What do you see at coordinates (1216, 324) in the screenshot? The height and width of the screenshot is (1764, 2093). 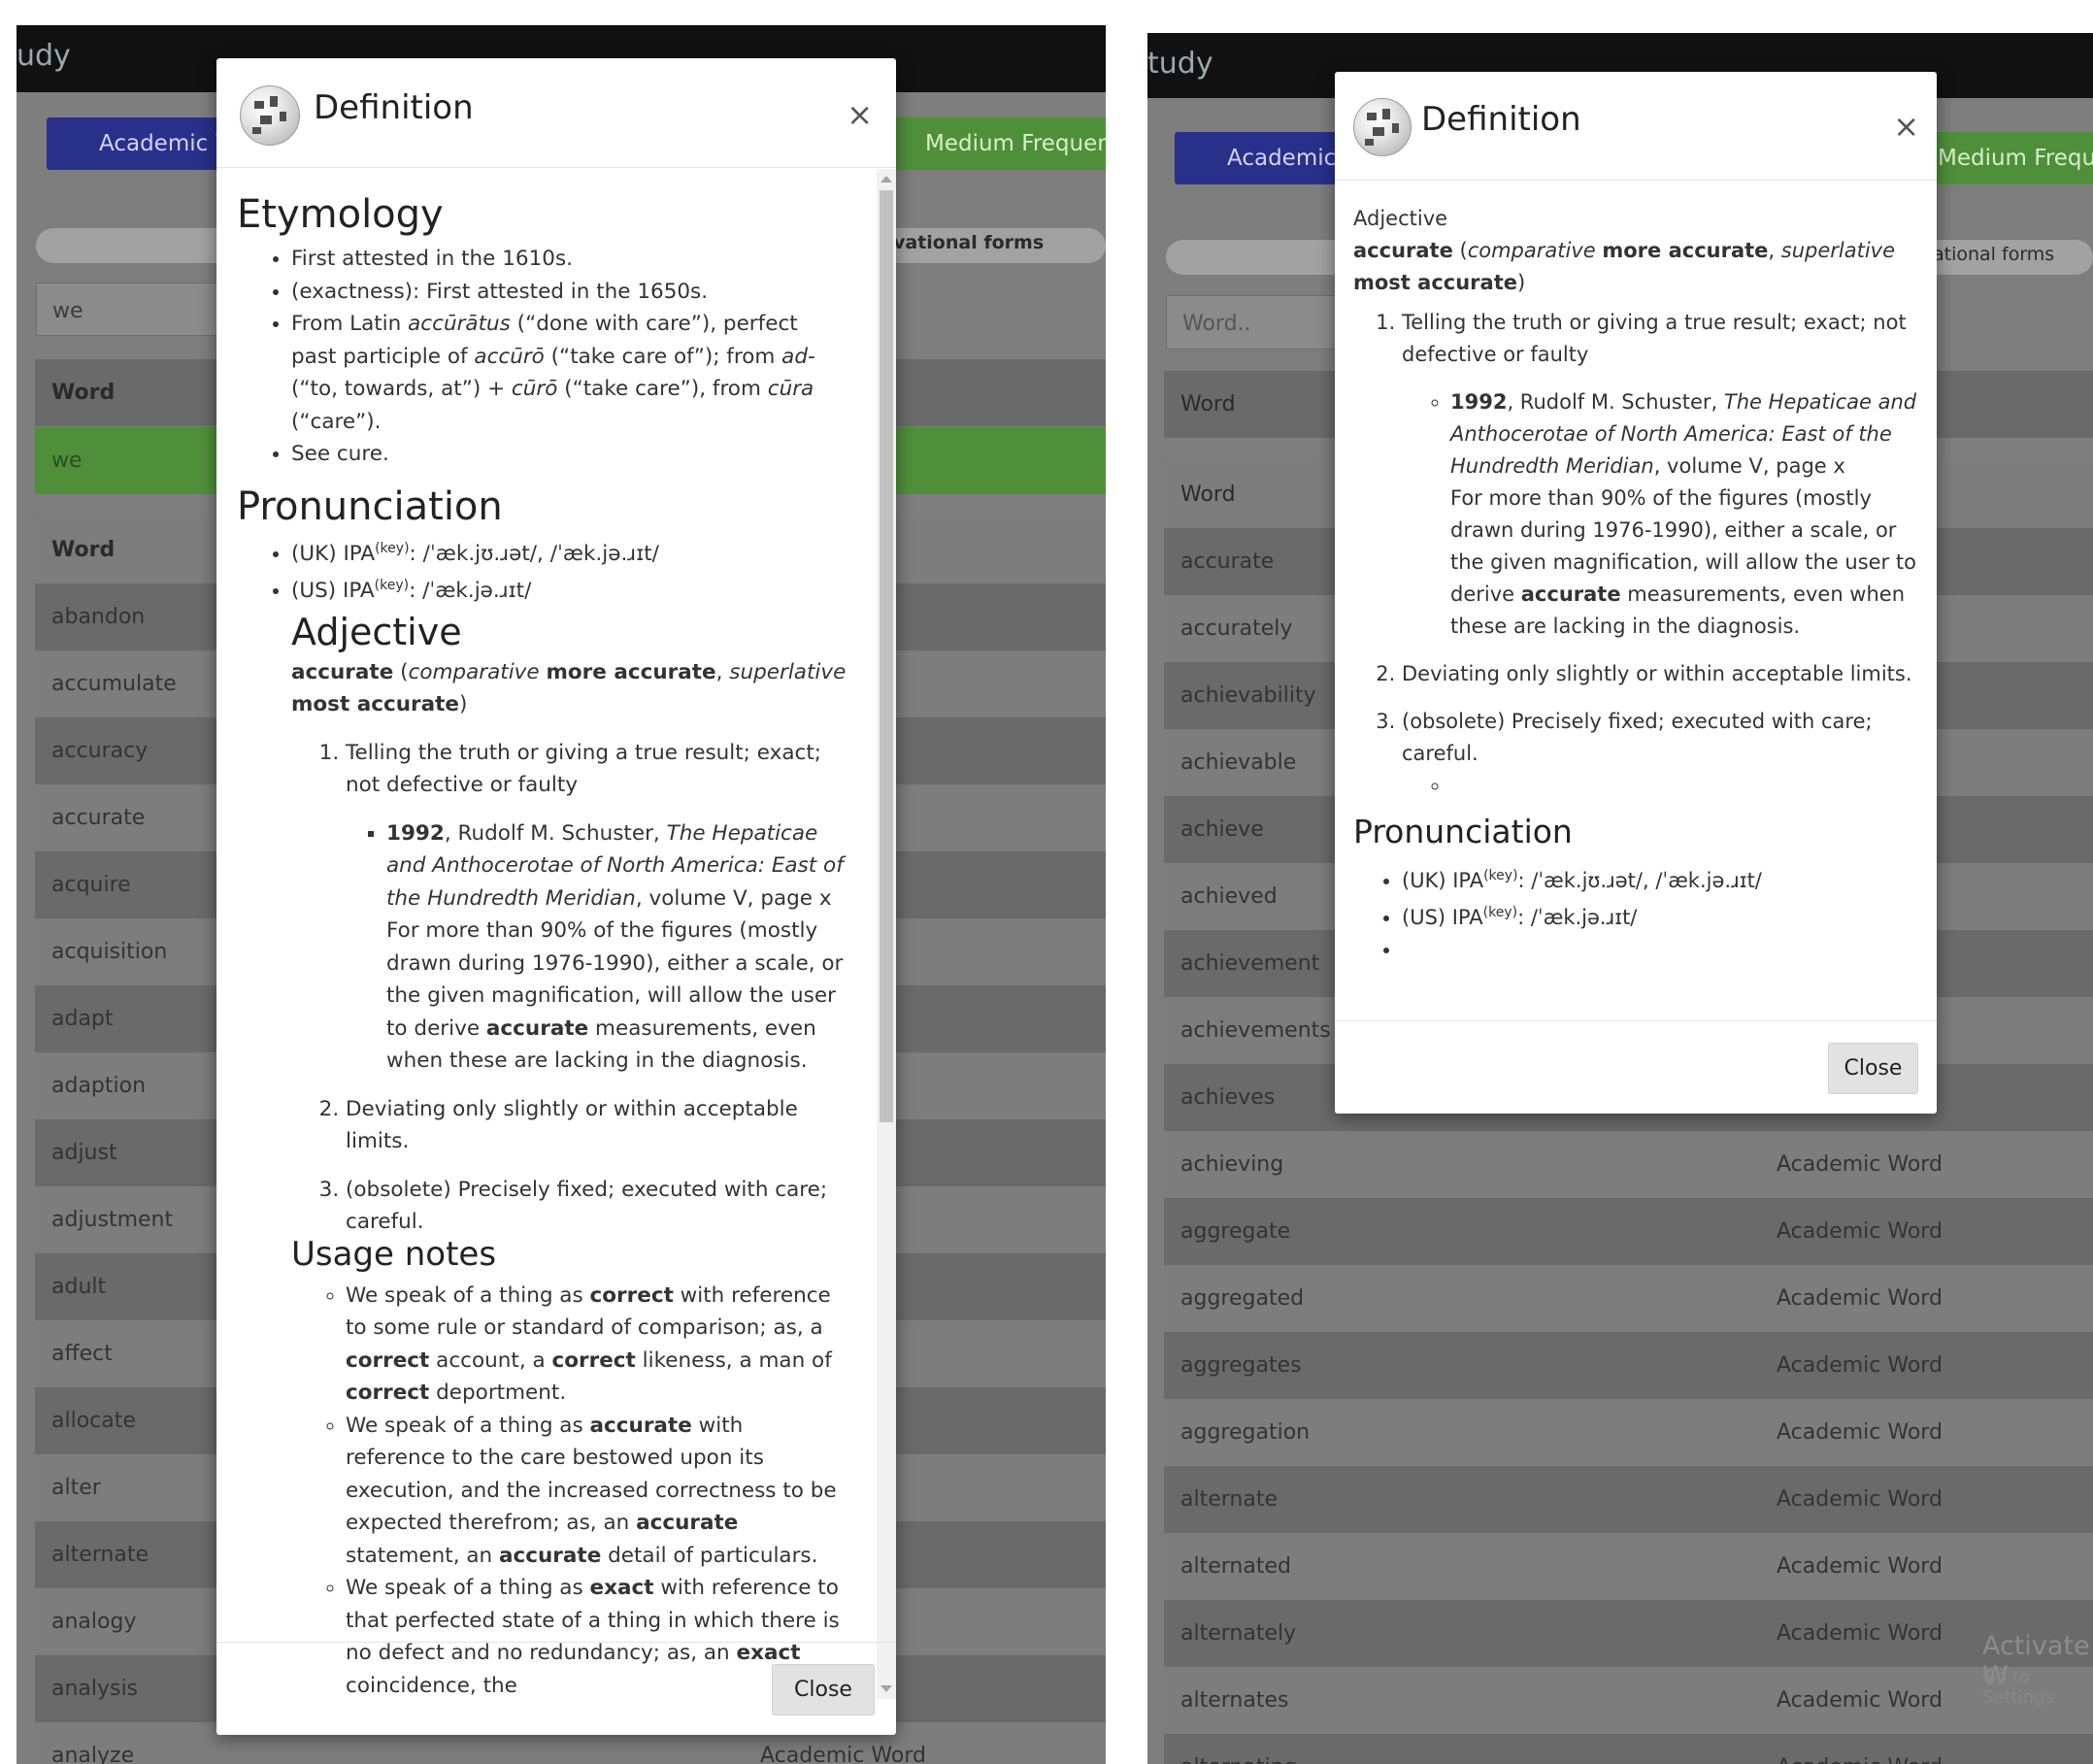 I see `right-search-placeholder: Word..` at bounding box center [1216, 324].